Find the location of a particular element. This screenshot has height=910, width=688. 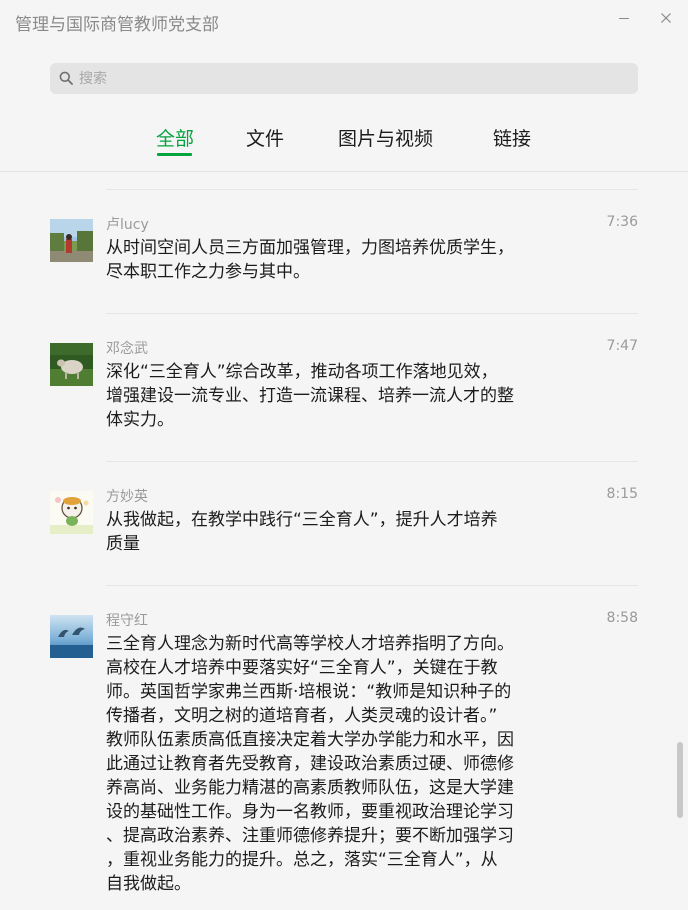

search-input is located at coordinates (349, 78).